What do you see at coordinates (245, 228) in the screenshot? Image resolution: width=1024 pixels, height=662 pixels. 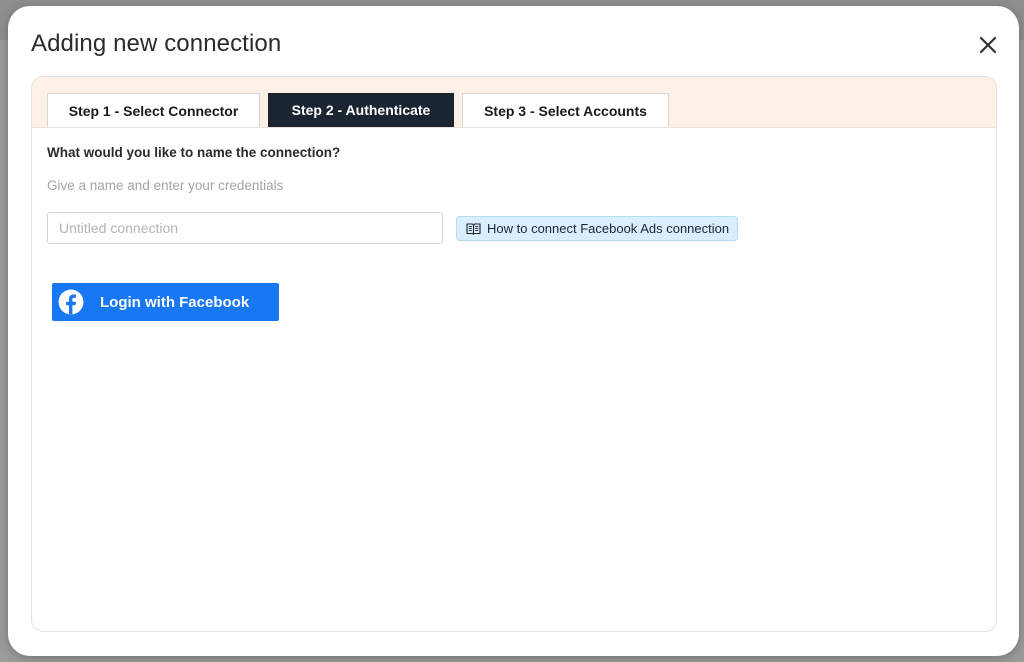 I see `connection-name-input` at bounding box center [245, 228].